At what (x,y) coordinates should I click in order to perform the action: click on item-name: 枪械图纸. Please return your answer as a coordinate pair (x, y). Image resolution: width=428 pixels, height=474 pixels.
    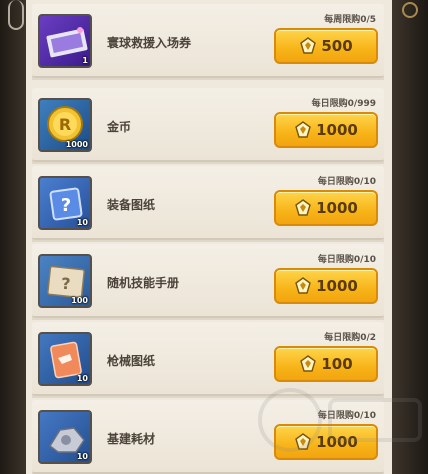
    Looking at the image, I should click on (131, 361).